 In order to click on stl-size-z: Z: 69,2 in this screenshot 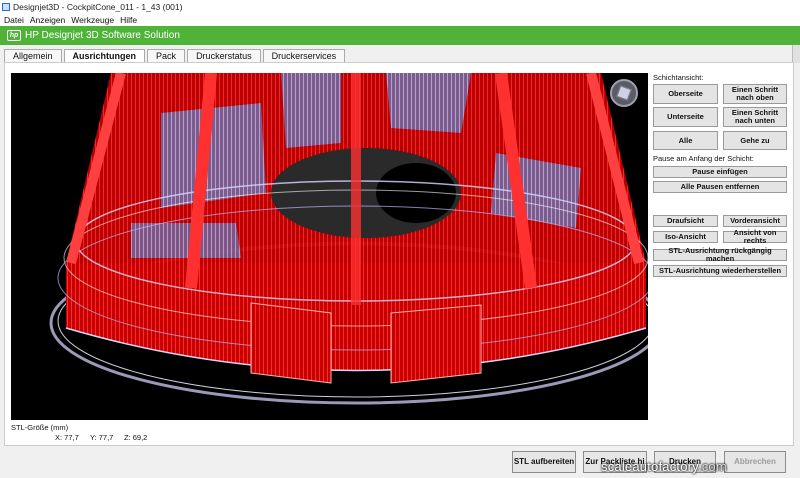, I will do `click(136, 437)`.